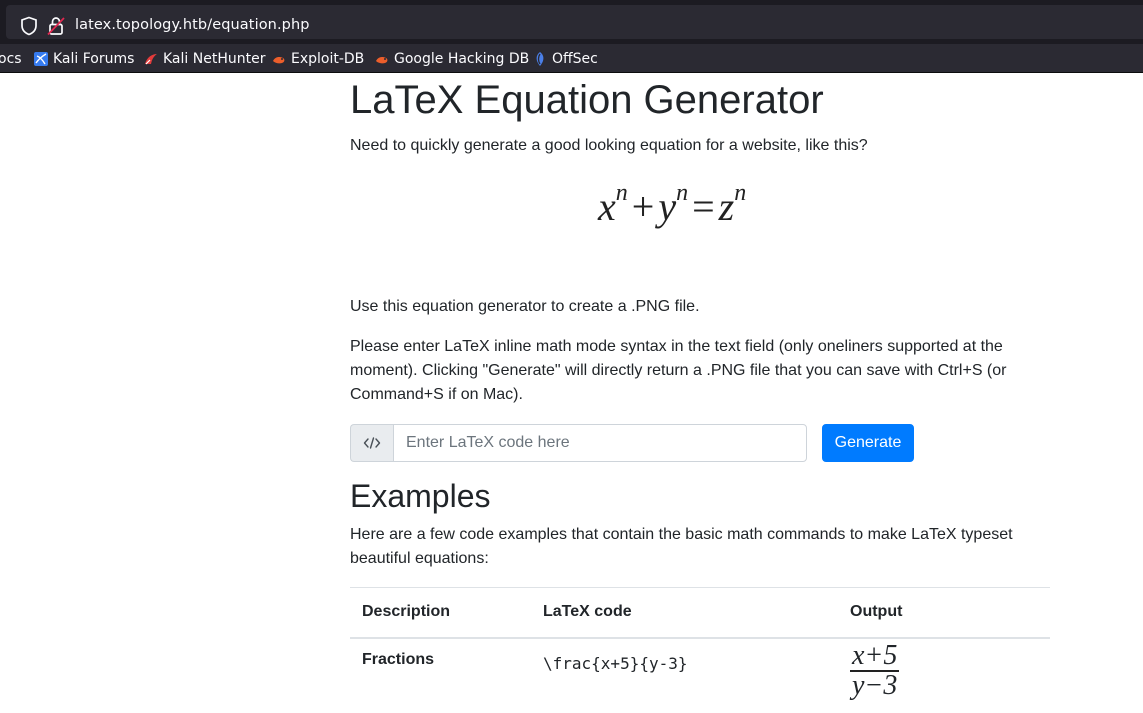 The image size is (1143, 713). Describe the element at coordinates (600, 443) in the screenshot. I see `latex-code-input` at that location.